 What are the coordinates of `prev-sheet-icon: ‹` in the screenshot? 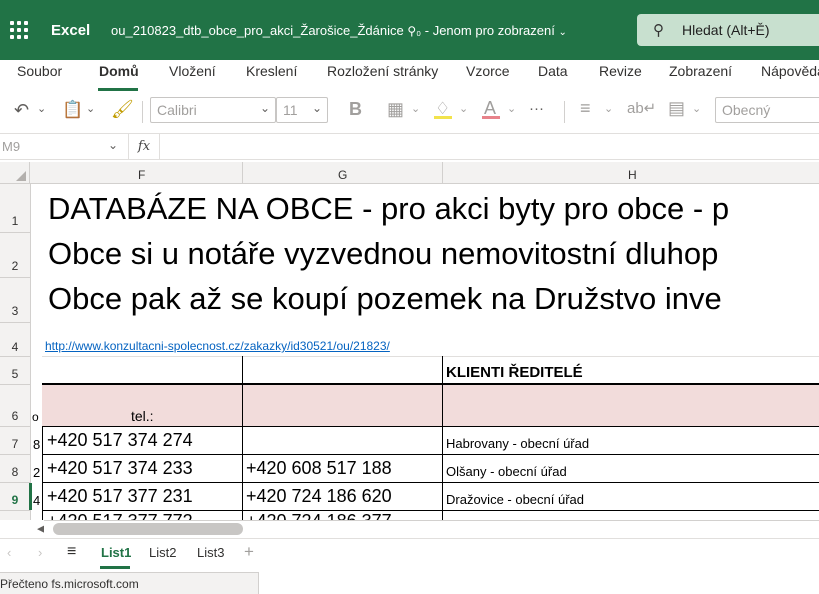 It's located at (9, 552).